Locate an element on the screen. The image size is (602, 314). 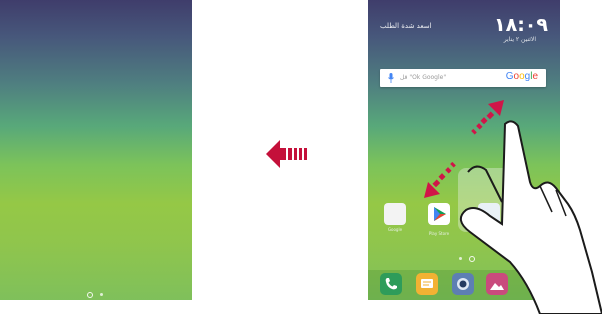
app-google-folder: Google is located at coordinates (395, 217).